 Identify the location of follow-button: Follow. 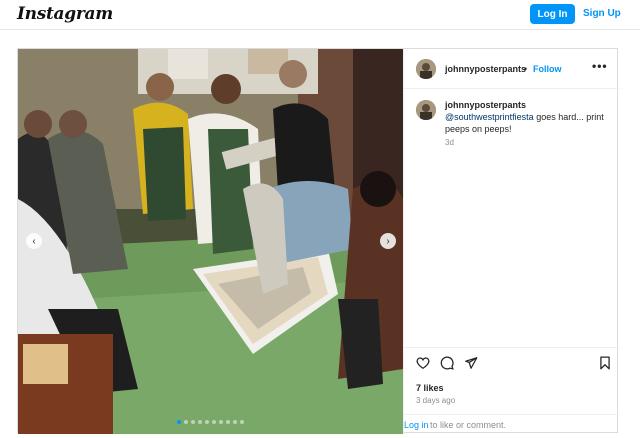
(547, 69).